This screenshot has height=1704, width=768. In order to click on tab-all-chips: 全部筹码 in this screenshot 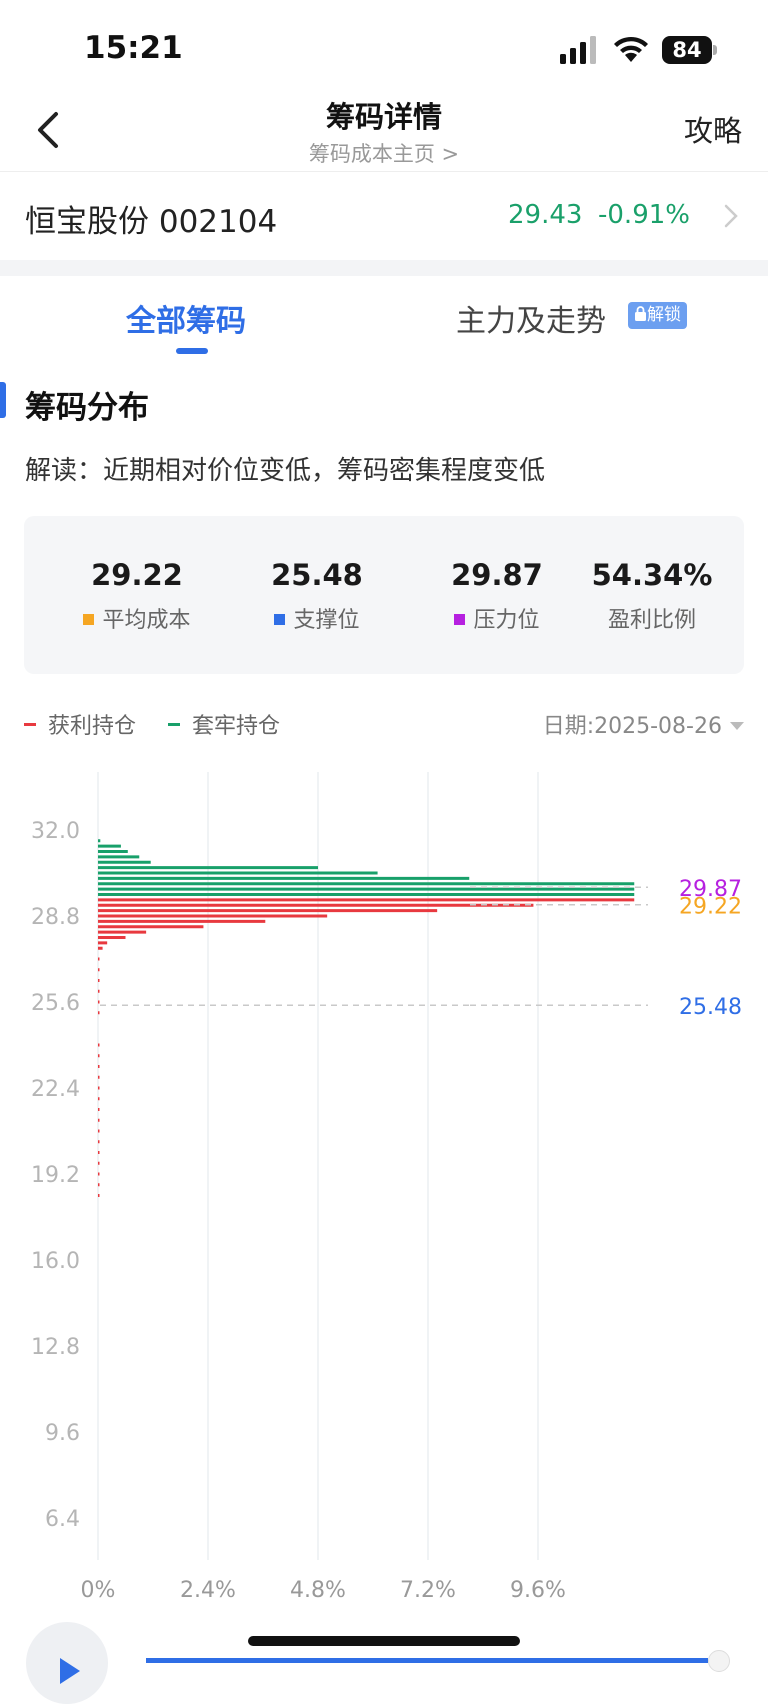, I will do `click(186, 318)`.